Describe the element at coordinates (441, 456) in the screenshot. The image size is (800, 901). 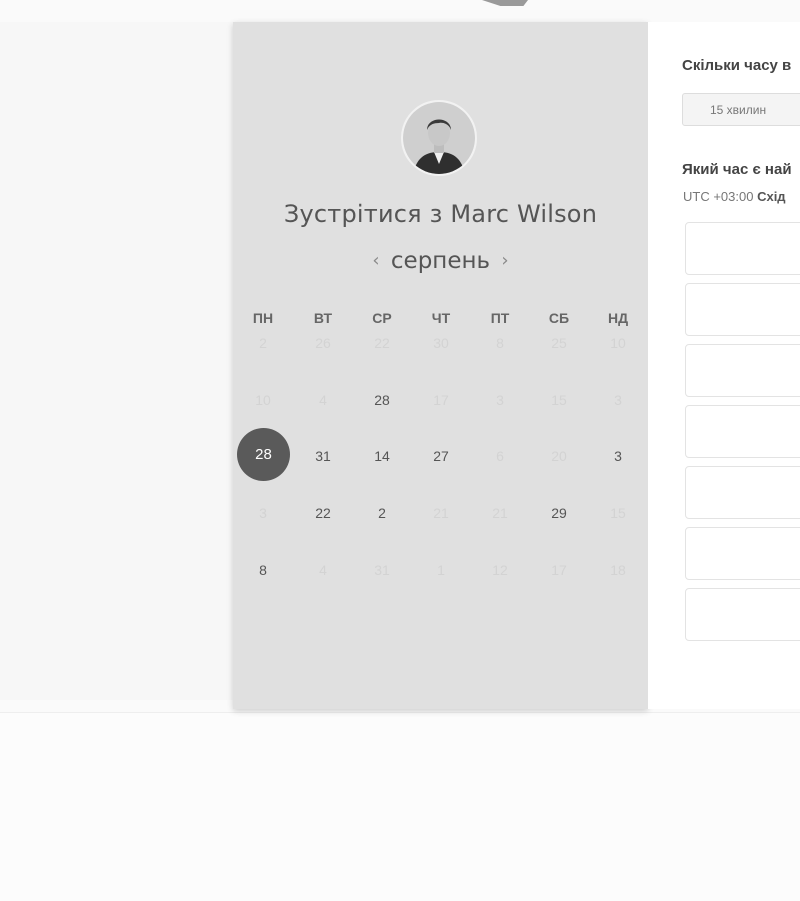
I see `calendar-day: 27` at that location.